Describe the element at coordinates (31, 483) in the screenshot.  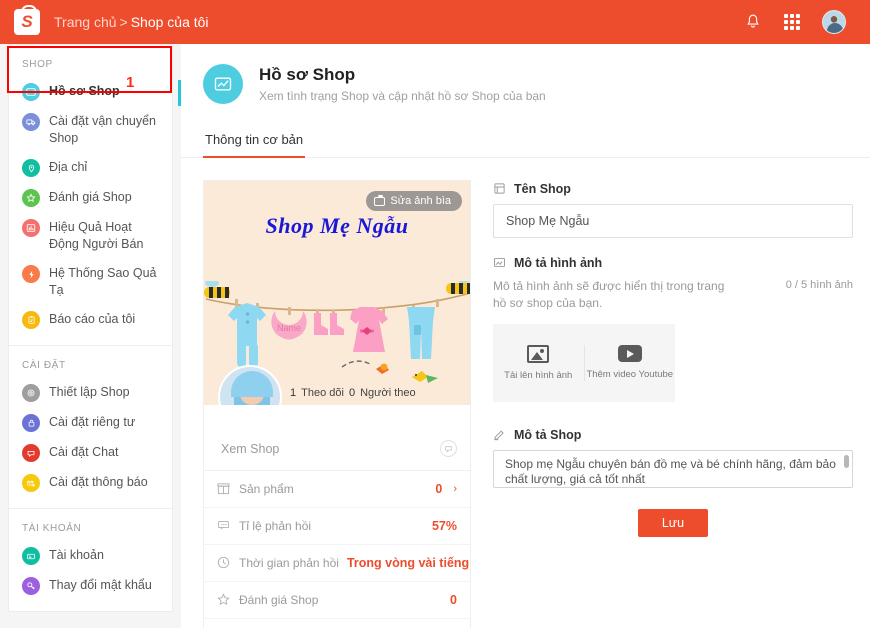
I see `bell-mail-icon` at that location.